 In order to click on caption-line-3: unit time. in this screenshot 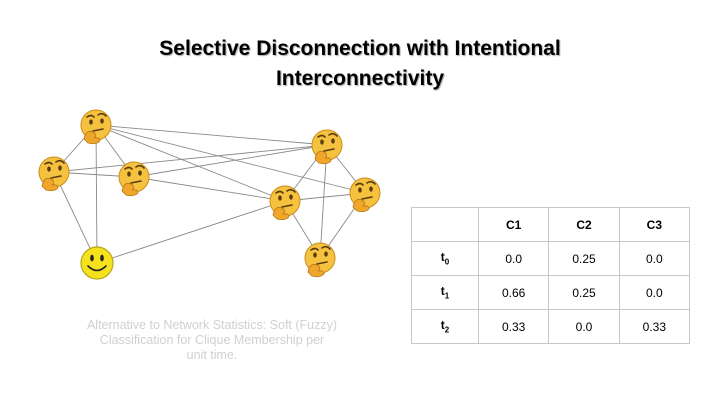, I will do `click(212, 355)`.